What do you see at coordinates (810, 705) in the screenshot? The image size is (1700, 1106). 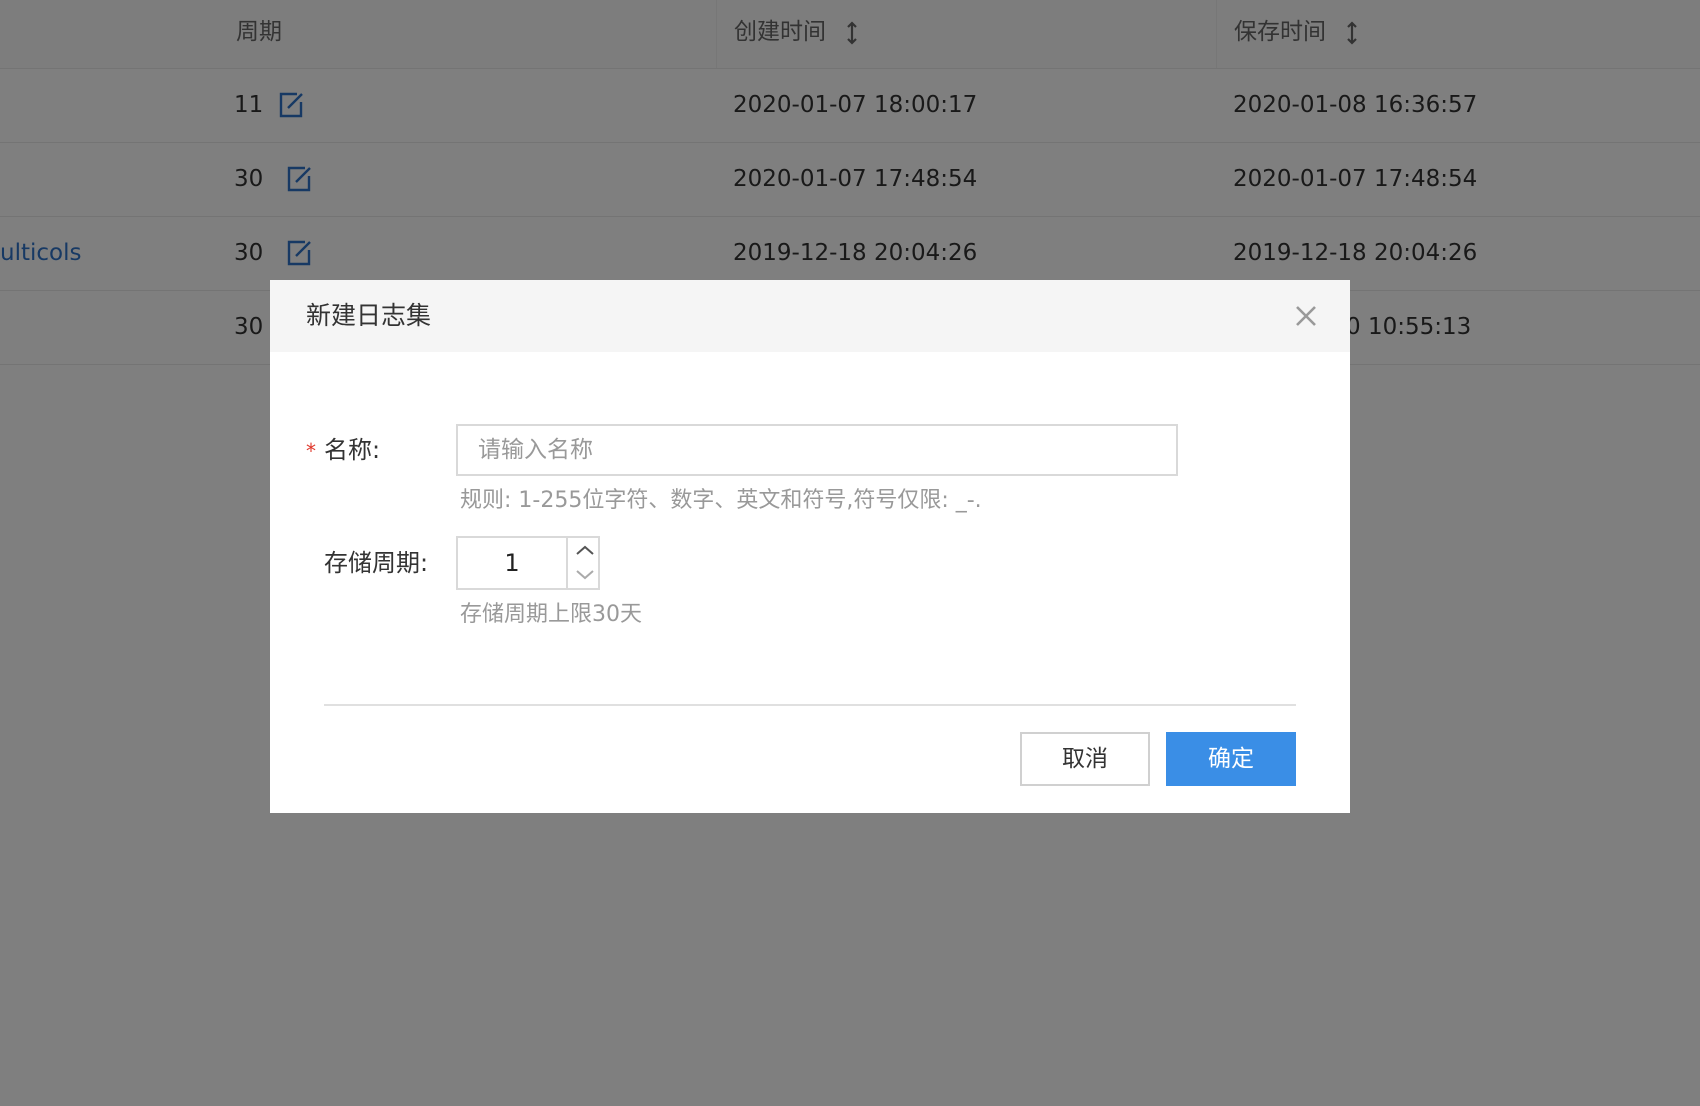 I see `dialog-footer-divider` at bounding box center [810, 705].